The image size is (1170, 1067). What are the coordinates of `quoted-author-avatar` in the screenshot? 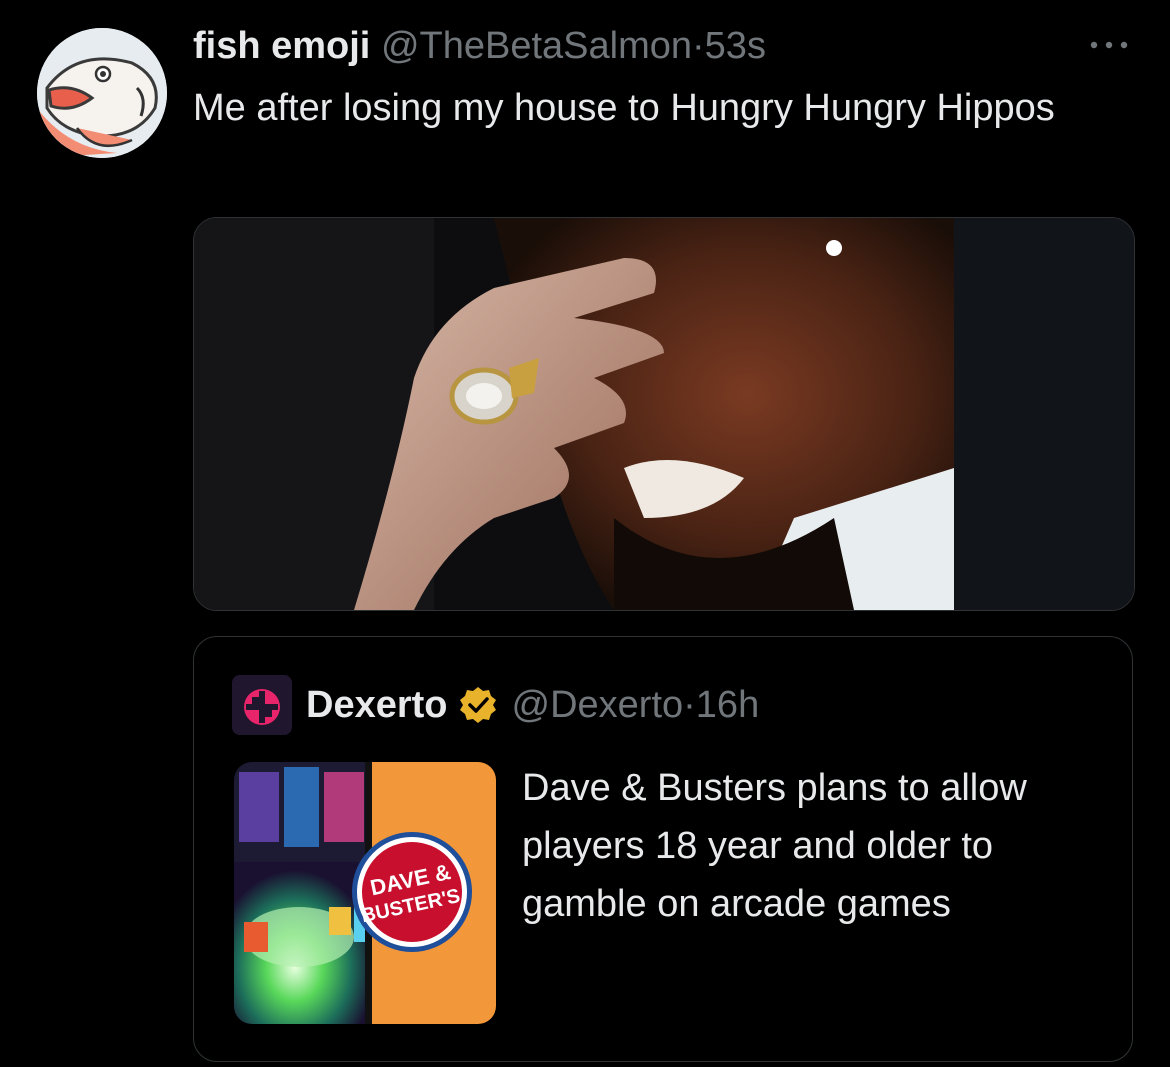 It's located at (262, 705).